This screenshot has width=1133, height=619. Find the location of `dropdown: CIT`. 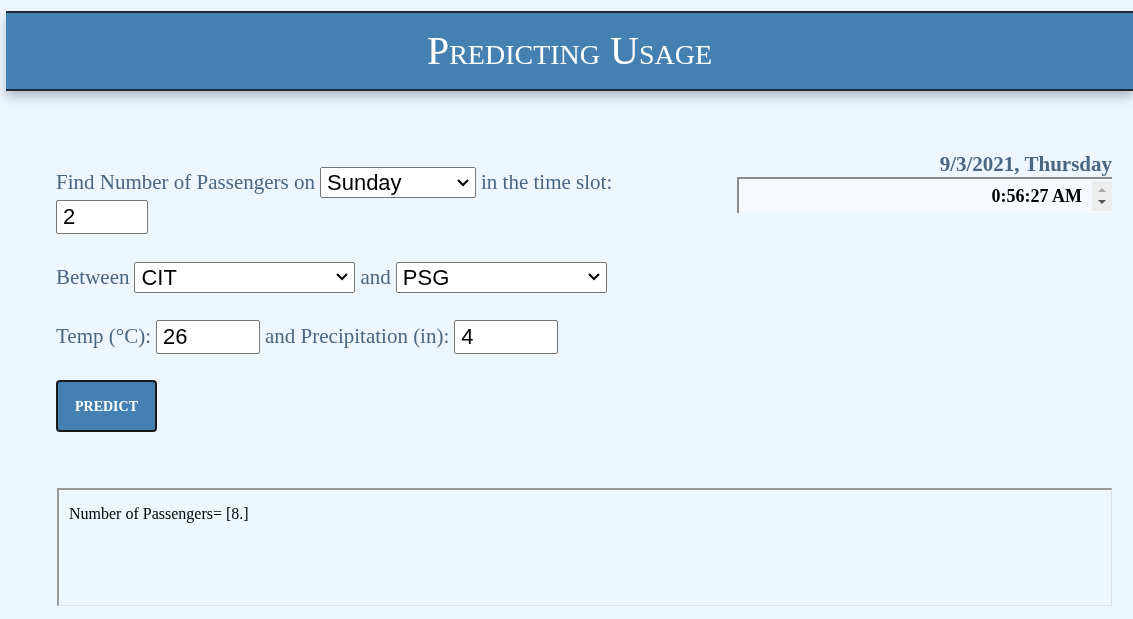

dropdown: CIT is located at coordinates (245, 277).